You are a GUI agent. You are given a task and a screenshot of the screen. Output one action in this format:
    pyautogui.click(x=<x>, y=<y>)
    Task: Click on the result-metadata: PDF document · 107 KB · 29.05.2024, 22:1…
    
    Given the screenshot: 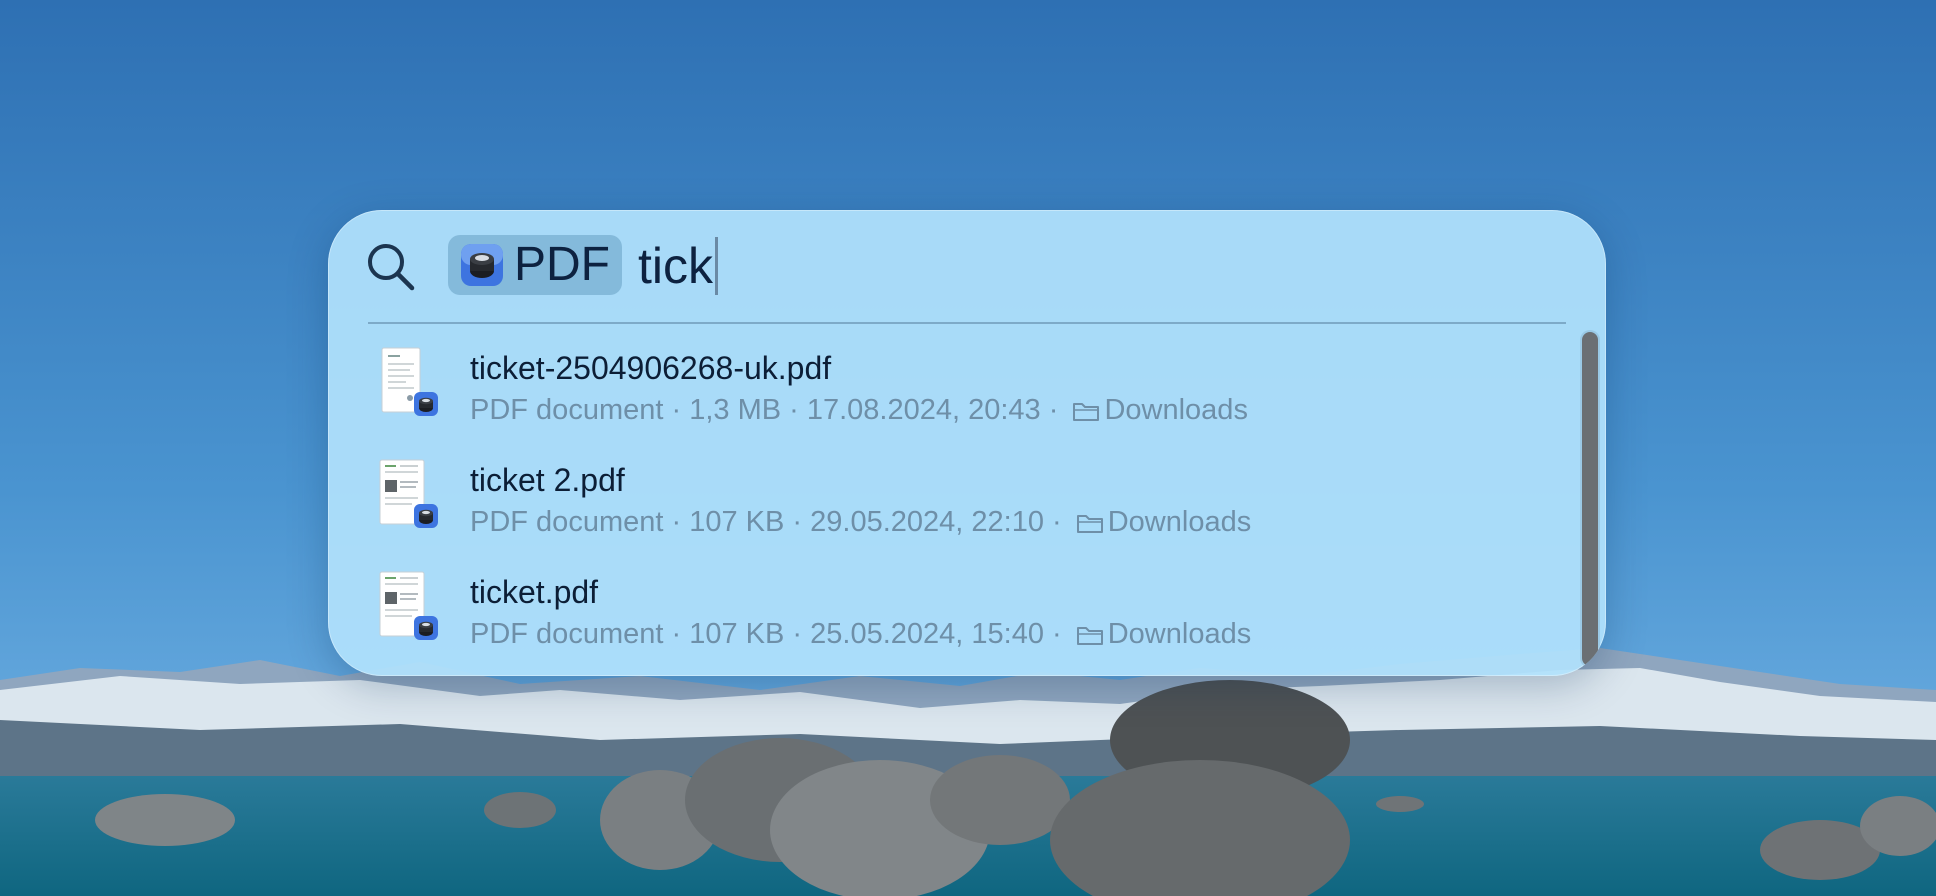 What is the action you would take?
    pyautogui.click(x=860, y=522)
    